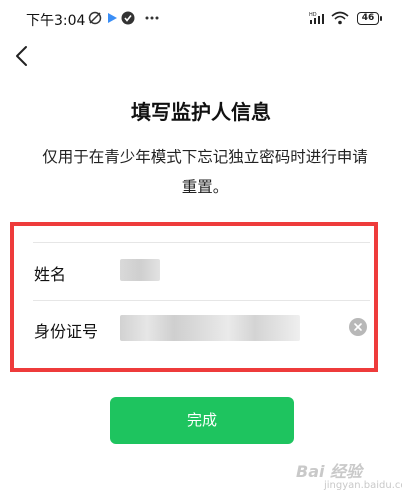  Describe the element at coordinates (56, 21) in the screenshot. I see `status-time: 下午3:04` at that location.